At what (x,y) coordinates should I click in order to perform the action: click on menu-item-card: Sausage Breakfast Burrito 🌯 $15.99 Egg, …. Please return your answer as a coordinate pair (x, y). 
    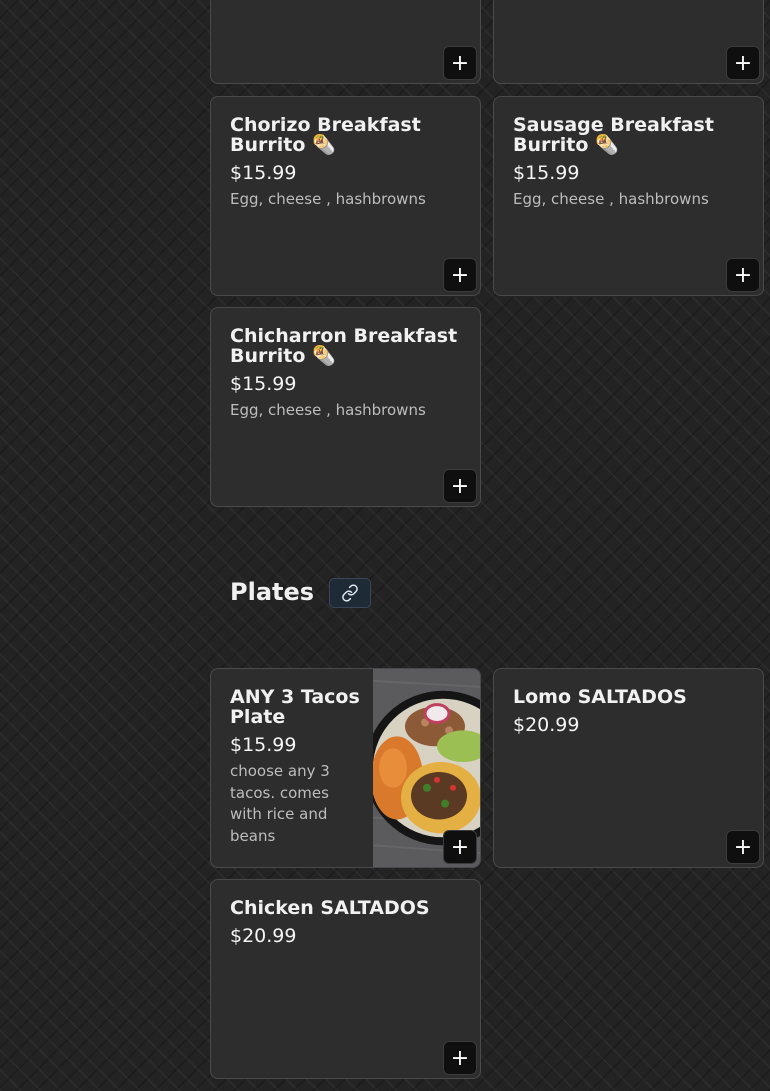
    Looking at the image, I should click on (628, 196).